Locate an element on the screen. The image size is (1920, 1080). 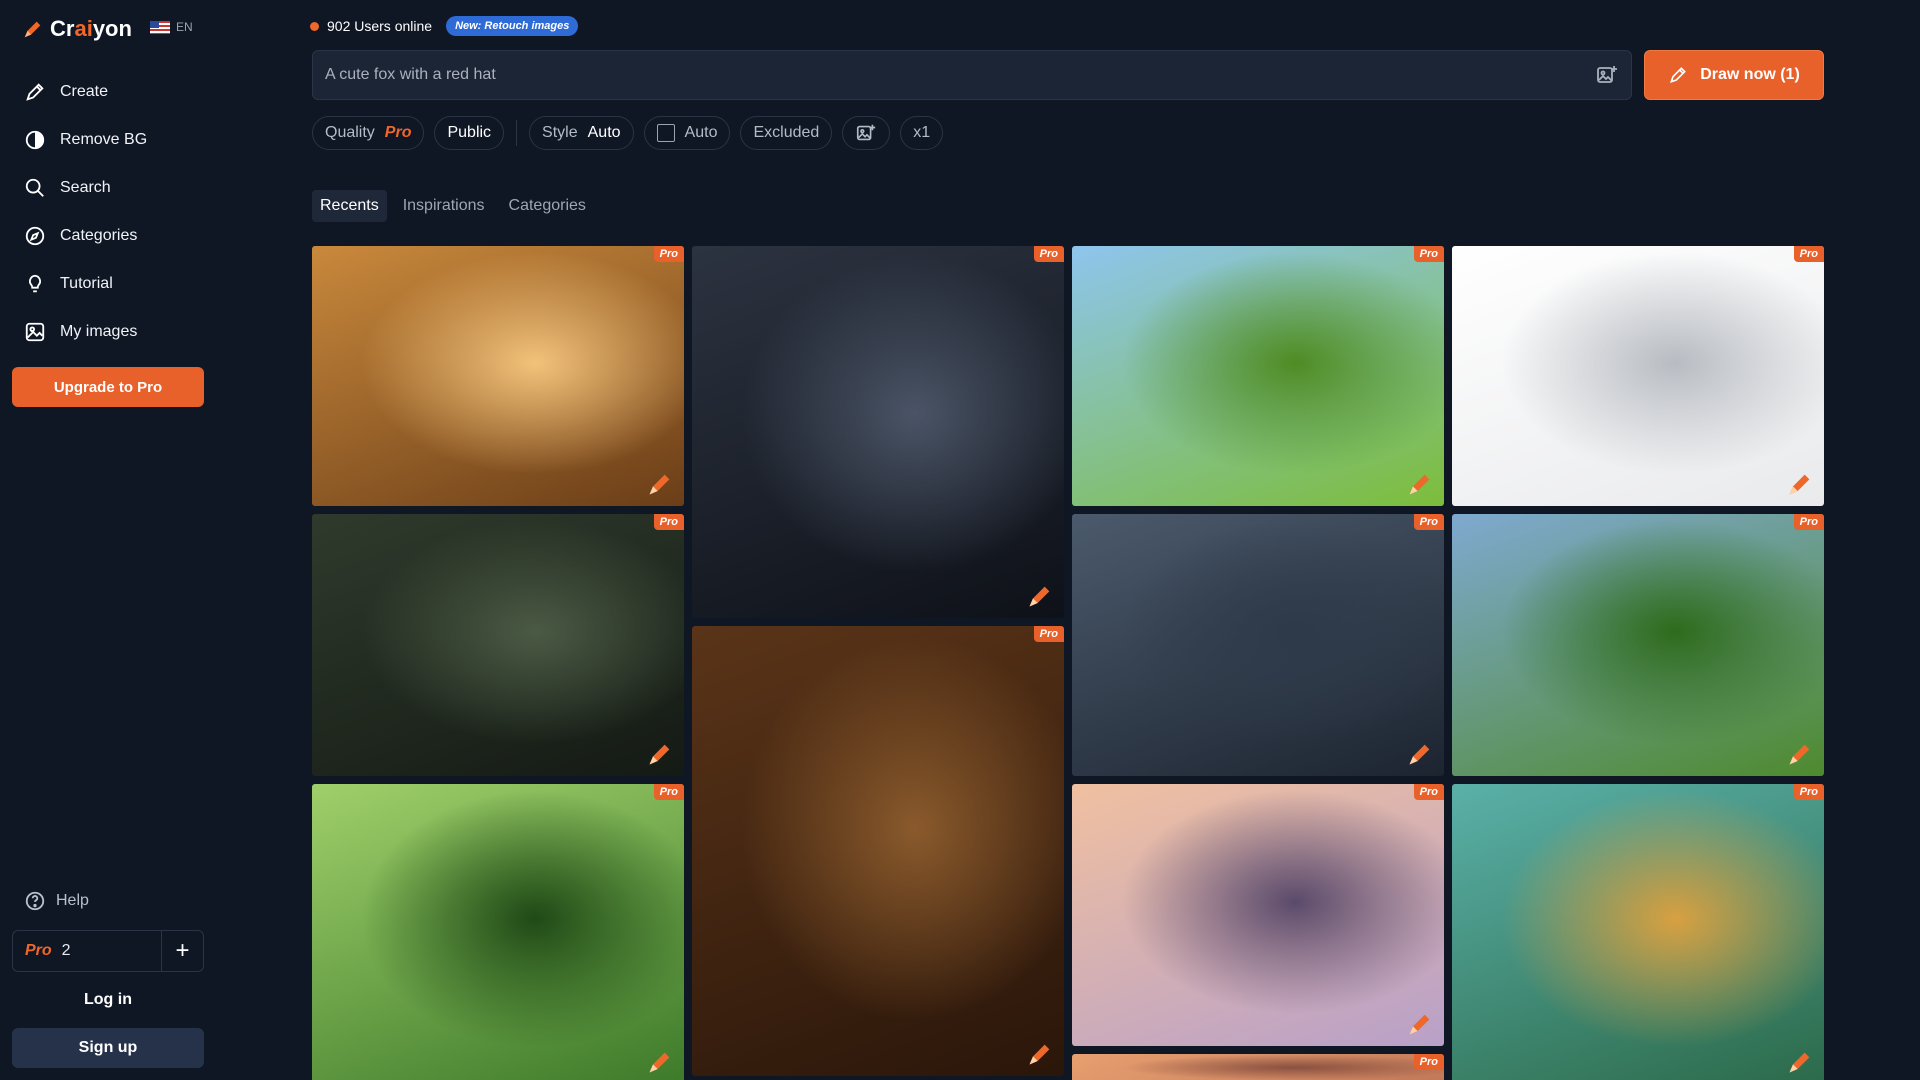
online-status-bar: 902 Users online New: Retouch images is located at coordinates (444, 26).